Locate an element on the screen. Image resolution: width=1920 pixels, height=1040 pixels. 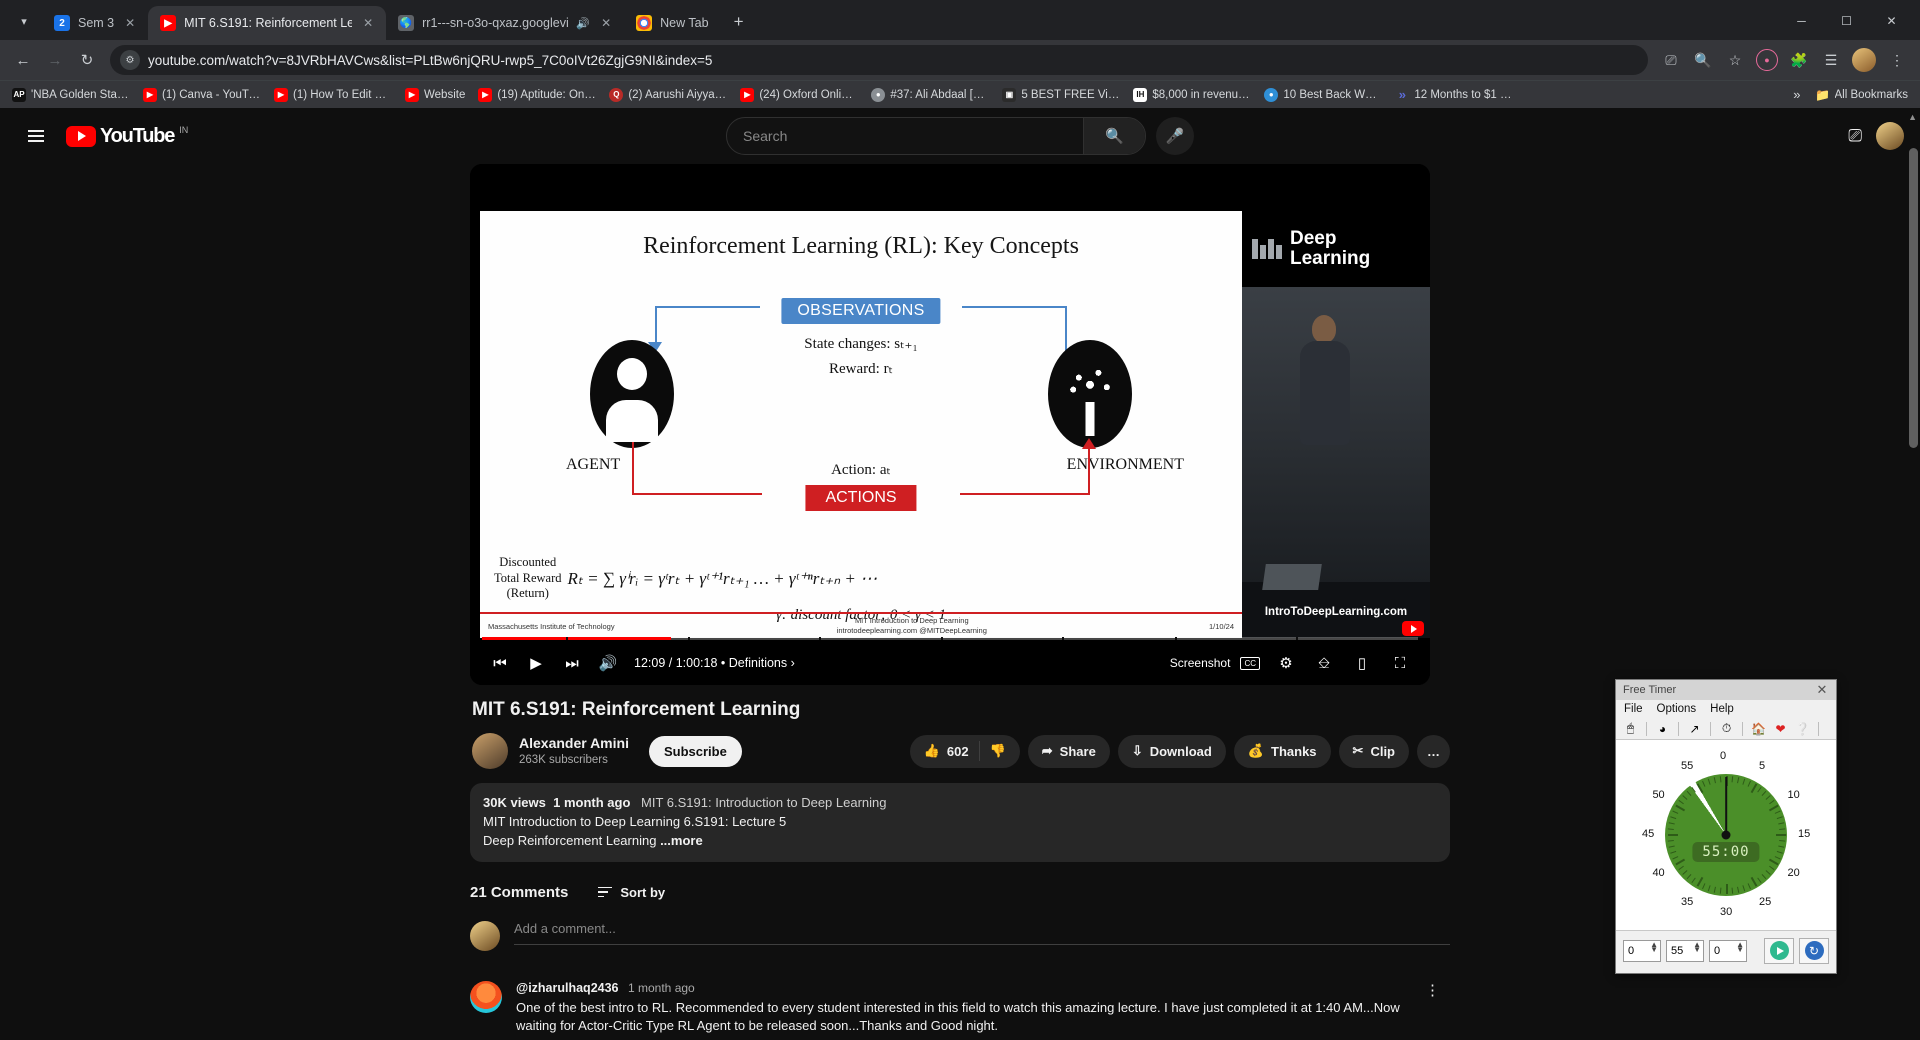
forward-icon: → is located at coordinates (55, 60).